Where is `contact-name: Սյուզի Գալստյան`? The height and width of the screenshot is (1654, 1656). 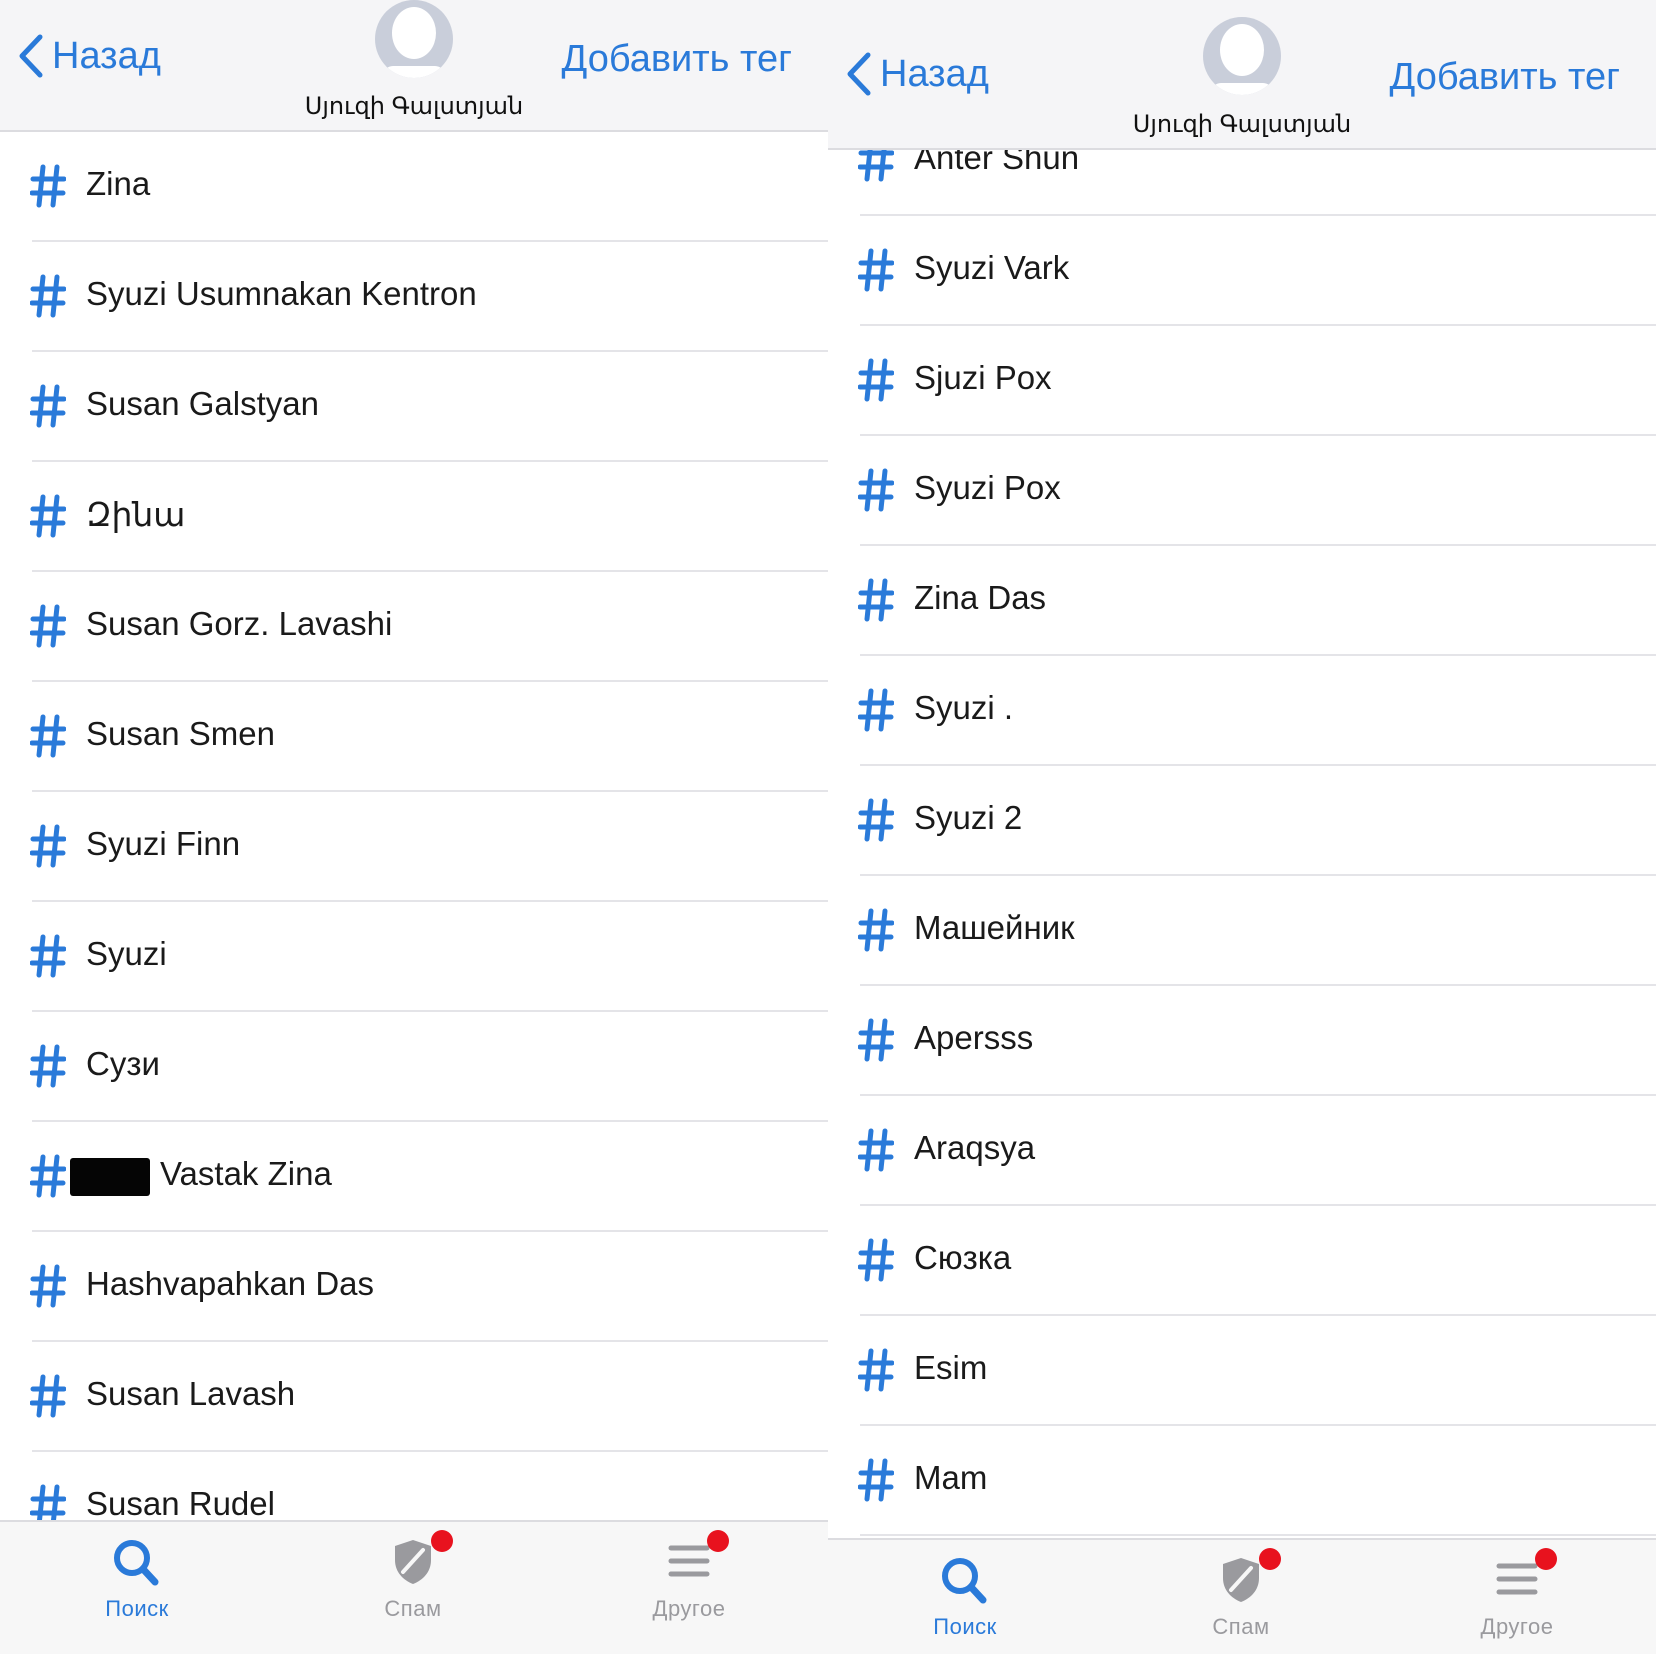
contact-name: Սյուզի Գալստյան is located at coordinates (414, 106).